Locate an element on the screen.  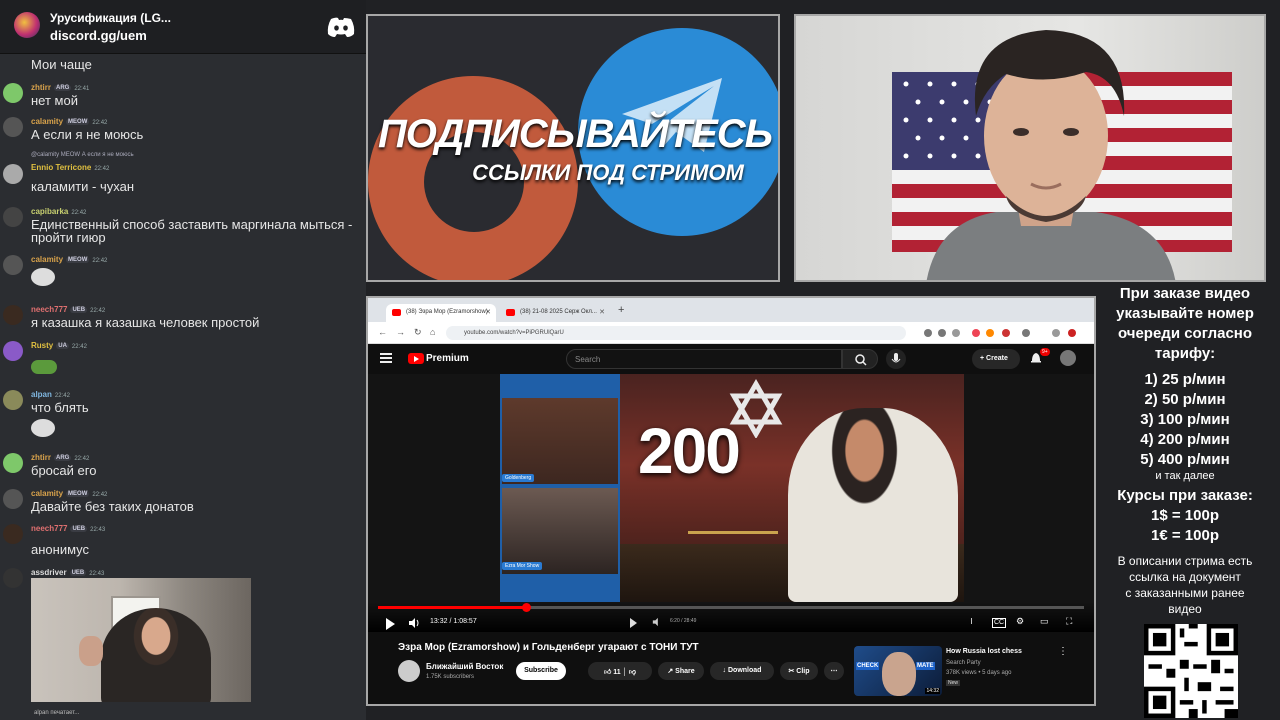
subtitles-icon: CC is located at coordinates (999, 623).